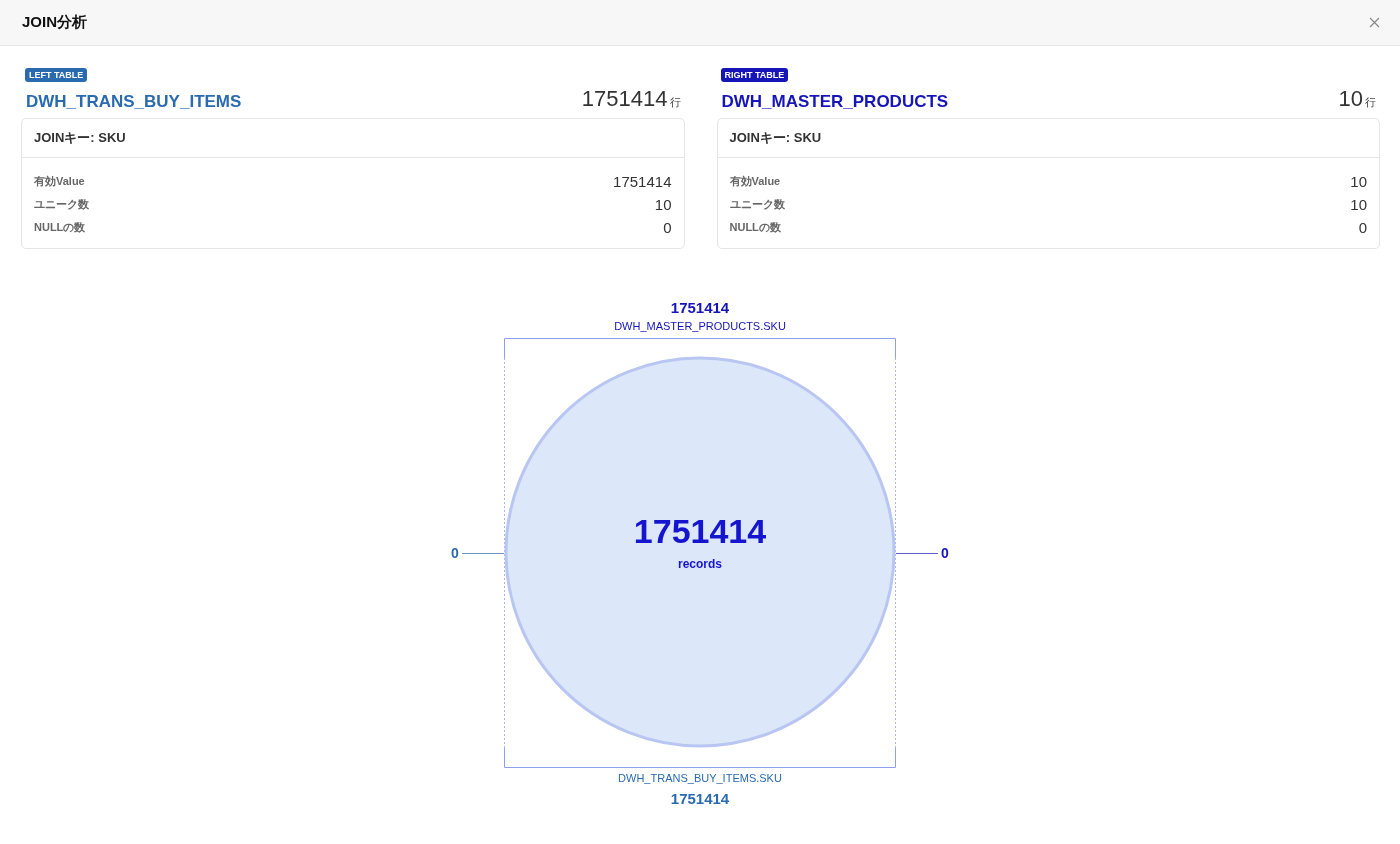 This screenshot has width=1400, height=844. I want to click on right-key-count: 1751414, so click(700, 307).